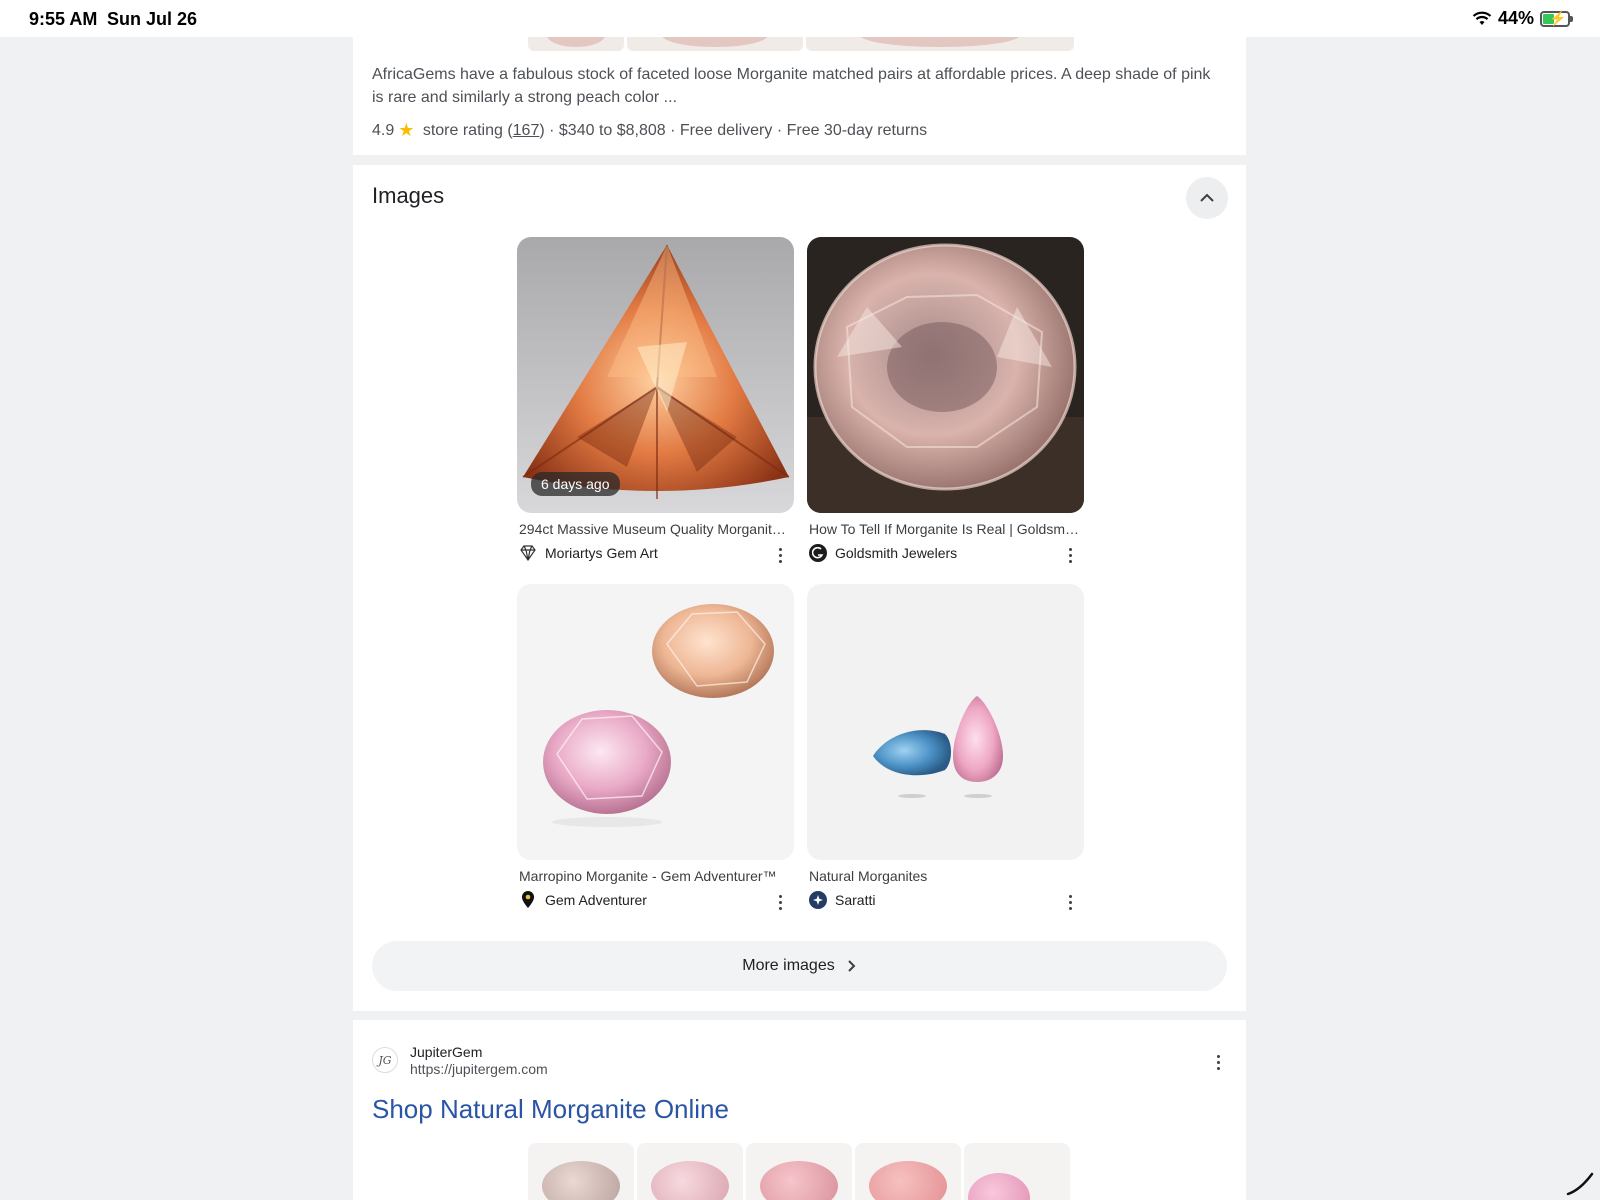  I want to click on image-source: Gem Adventurer, so click(583, 900).